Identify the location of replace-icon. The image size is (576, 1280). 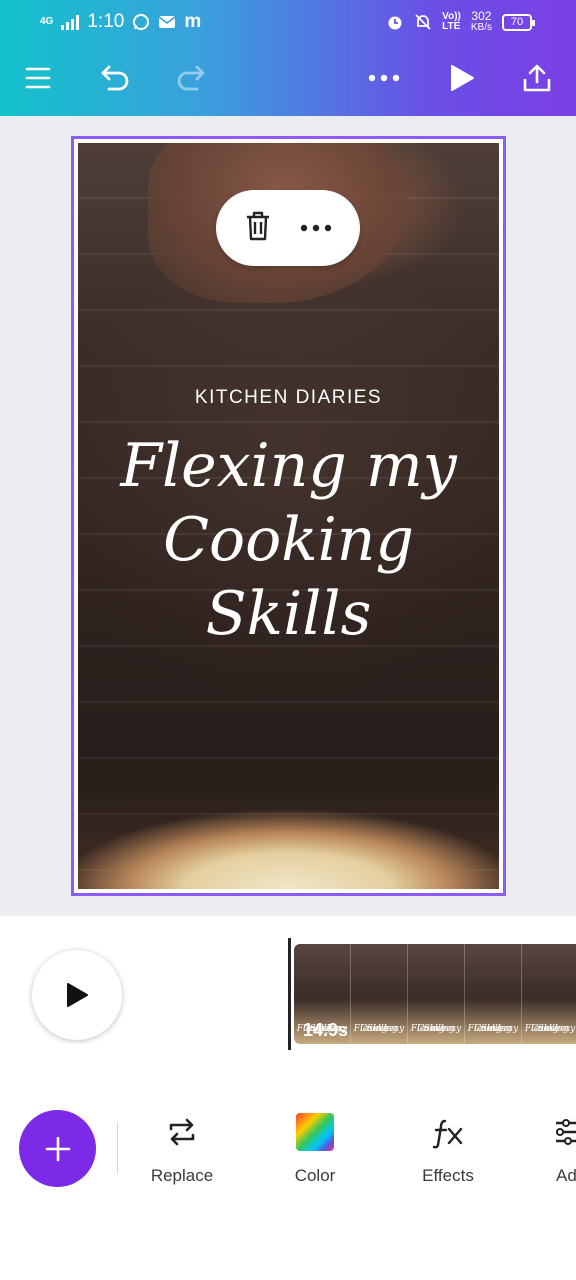
(182, 1132).